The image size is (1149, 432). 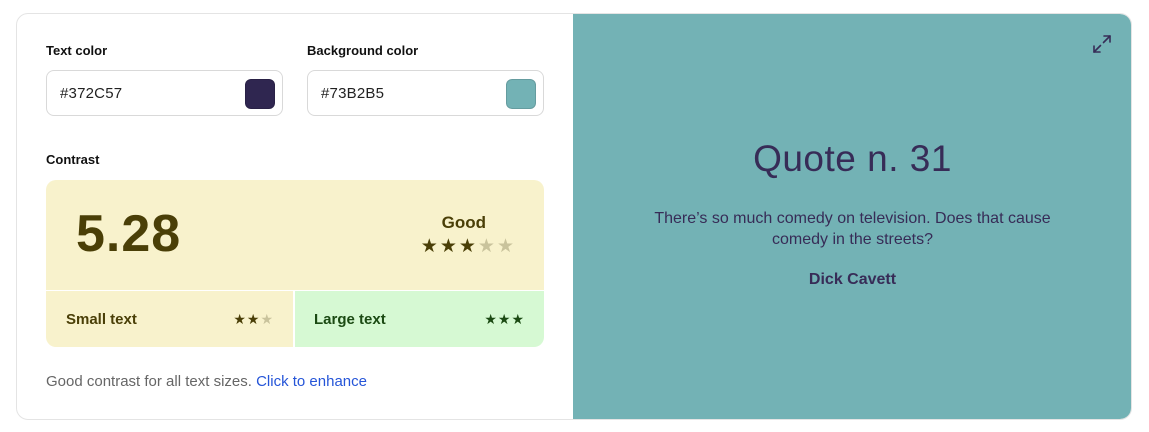 What do you see at coordinates (521, 94) in the screenshot?
I see `background-color-swatch` at bounding box center [521, 94].